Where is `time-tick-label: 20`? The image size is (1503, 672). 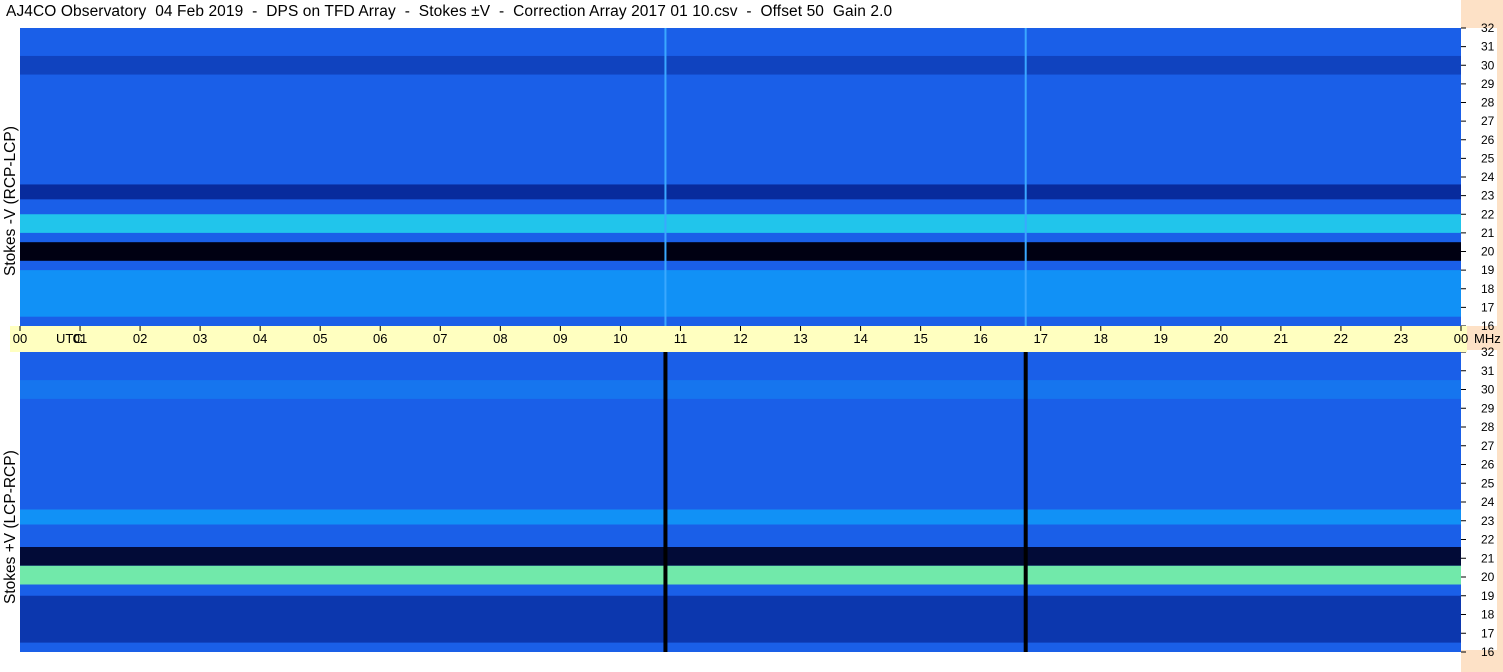
time-tick-label: 20 is located at coordinates (1221, 338).